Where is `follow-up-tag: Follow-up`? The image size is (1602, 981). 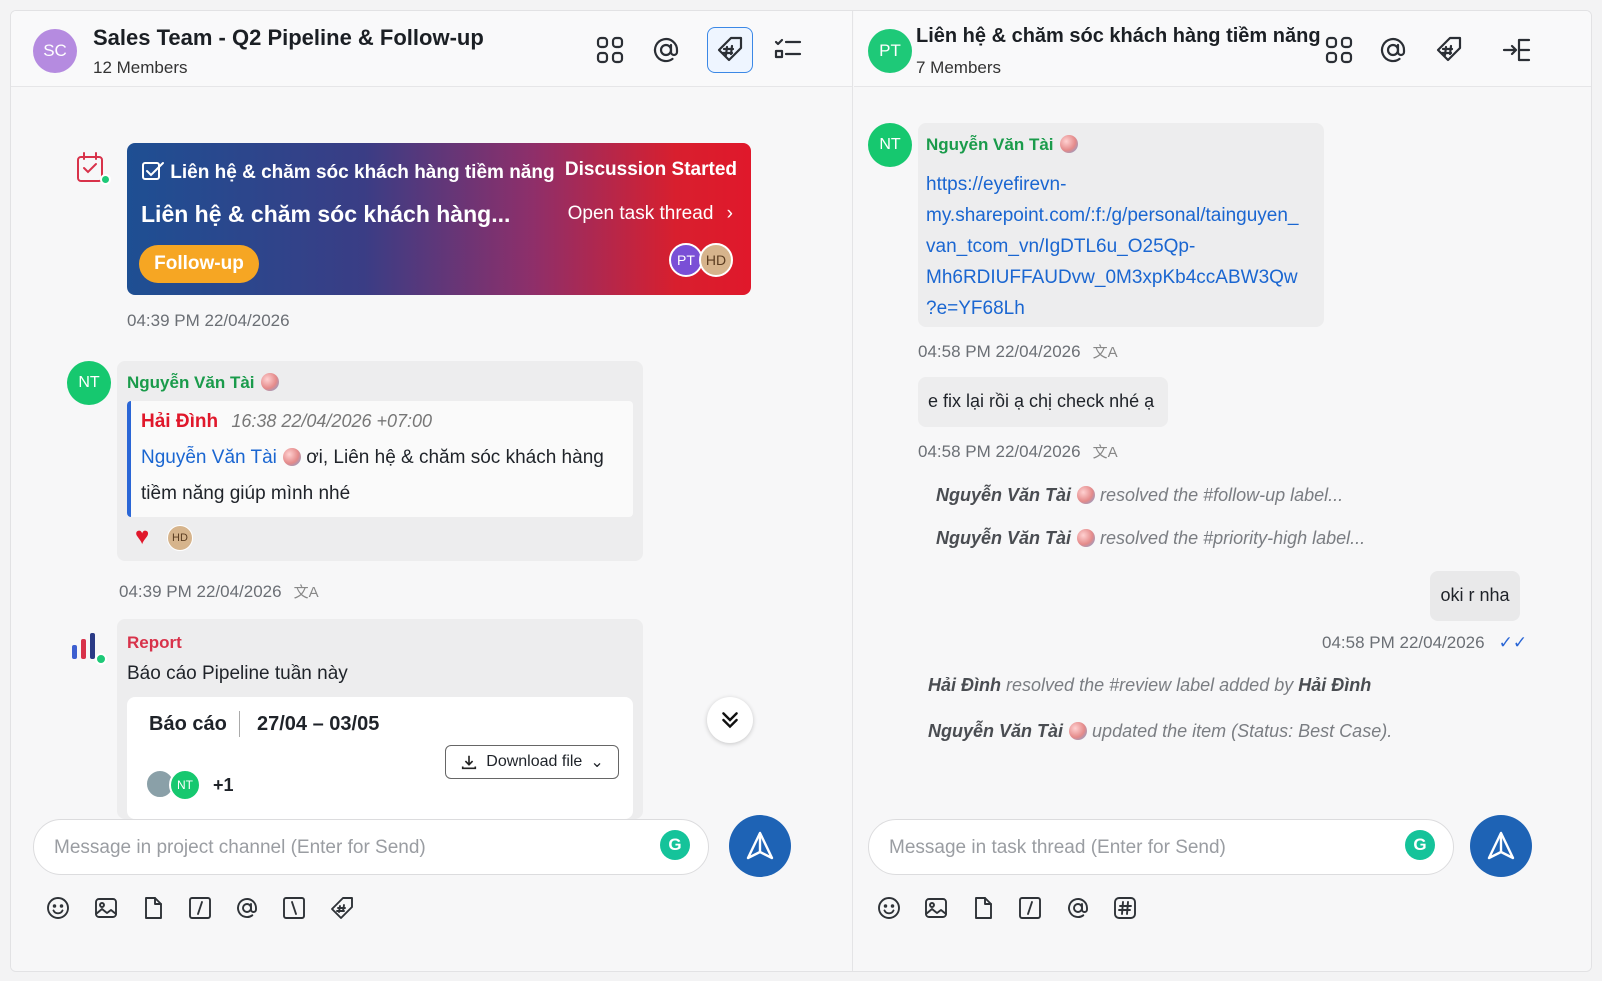 follow-up-tag: Follow-up is located at coordinates (199, 264).